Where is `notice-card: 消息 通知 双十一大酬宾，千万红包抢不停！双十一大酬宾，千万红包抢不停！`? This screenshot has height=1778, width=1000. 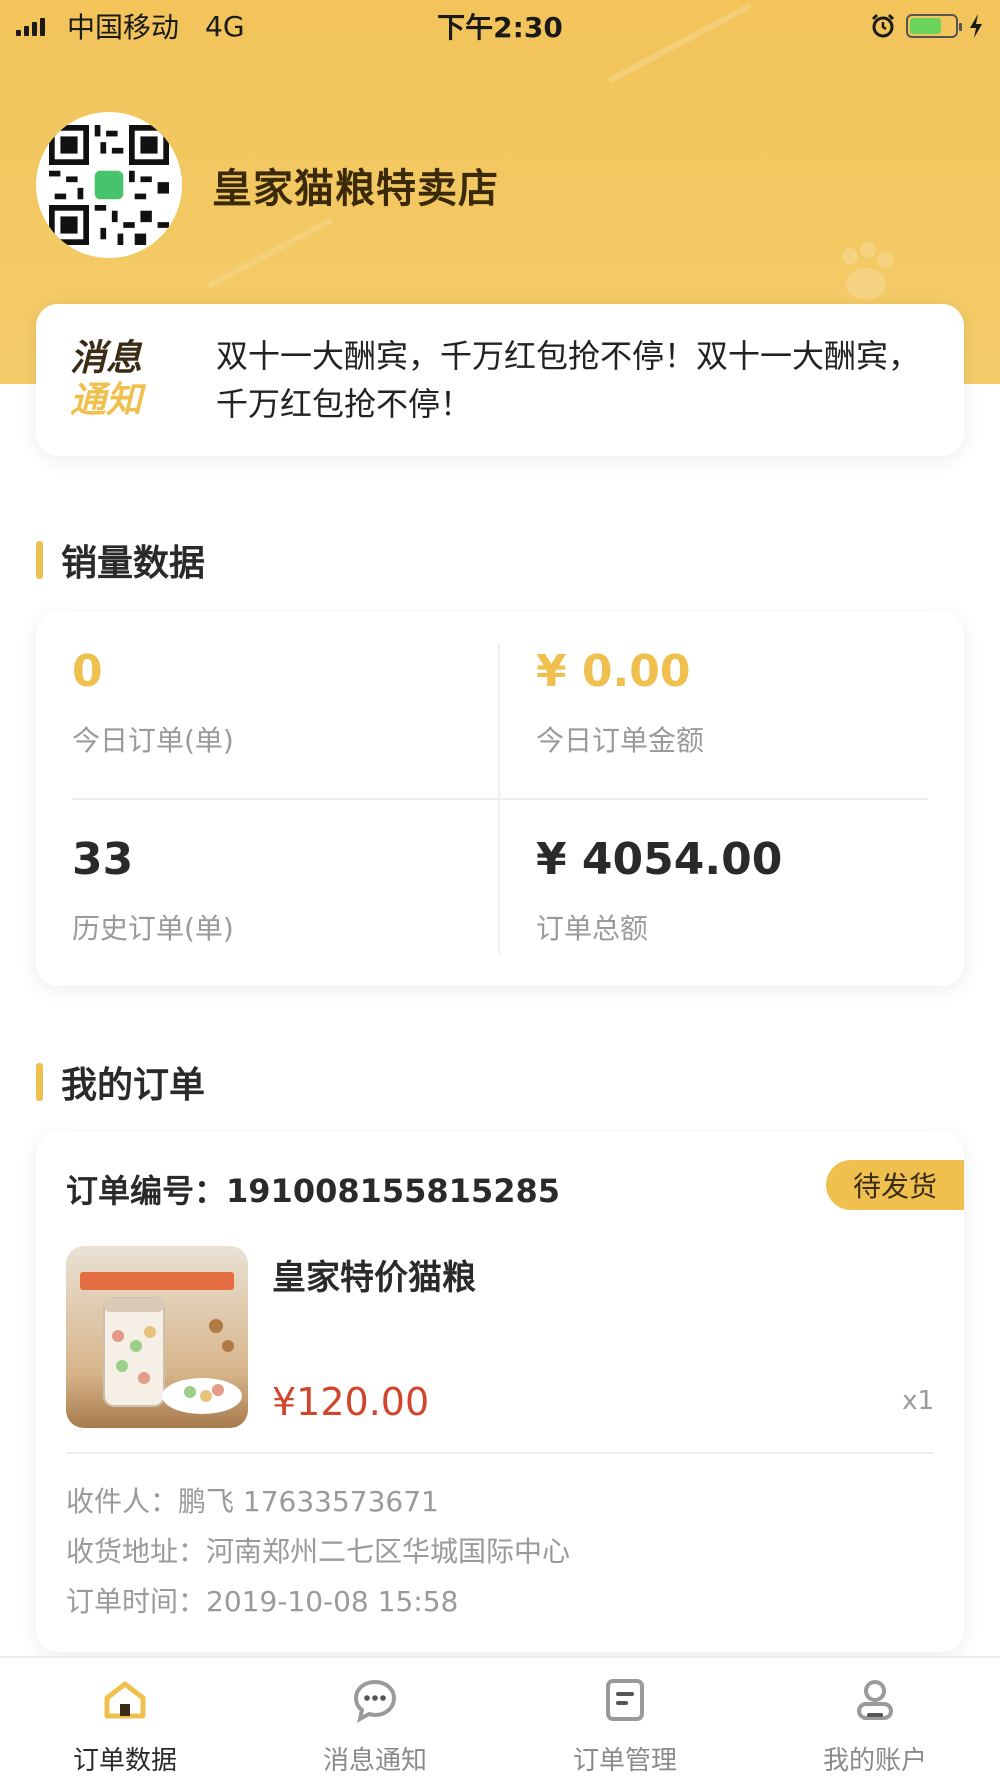 notice-card: 消息 通知 双十一大酬宾，千万红包抢不停！双十一大酬宾，千万红包抢不停！ is located at coordinates (500, 380).